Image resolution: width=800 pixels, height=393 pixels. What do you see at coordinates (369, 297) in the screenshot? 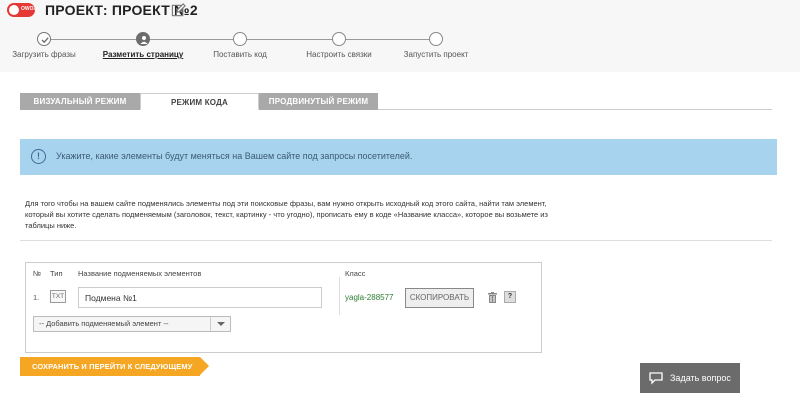
I see `class-name-value: yagla-288577` at bounding box center [369, 297].